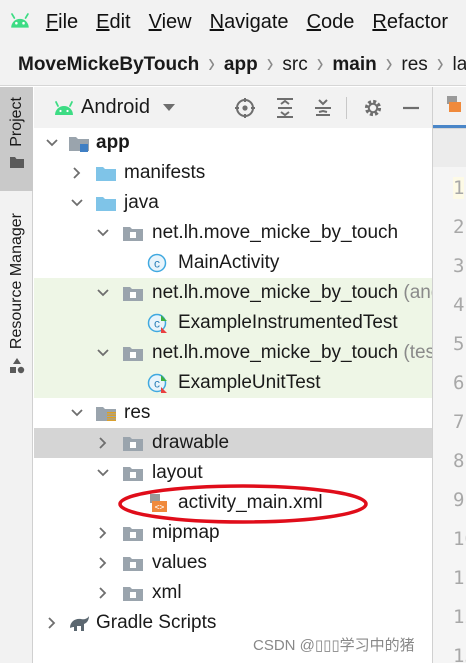  Describe the element at coordinates (233, 323) in the screenshot. I see `tree-row: c ExampleInstrumentedTest` at that location.